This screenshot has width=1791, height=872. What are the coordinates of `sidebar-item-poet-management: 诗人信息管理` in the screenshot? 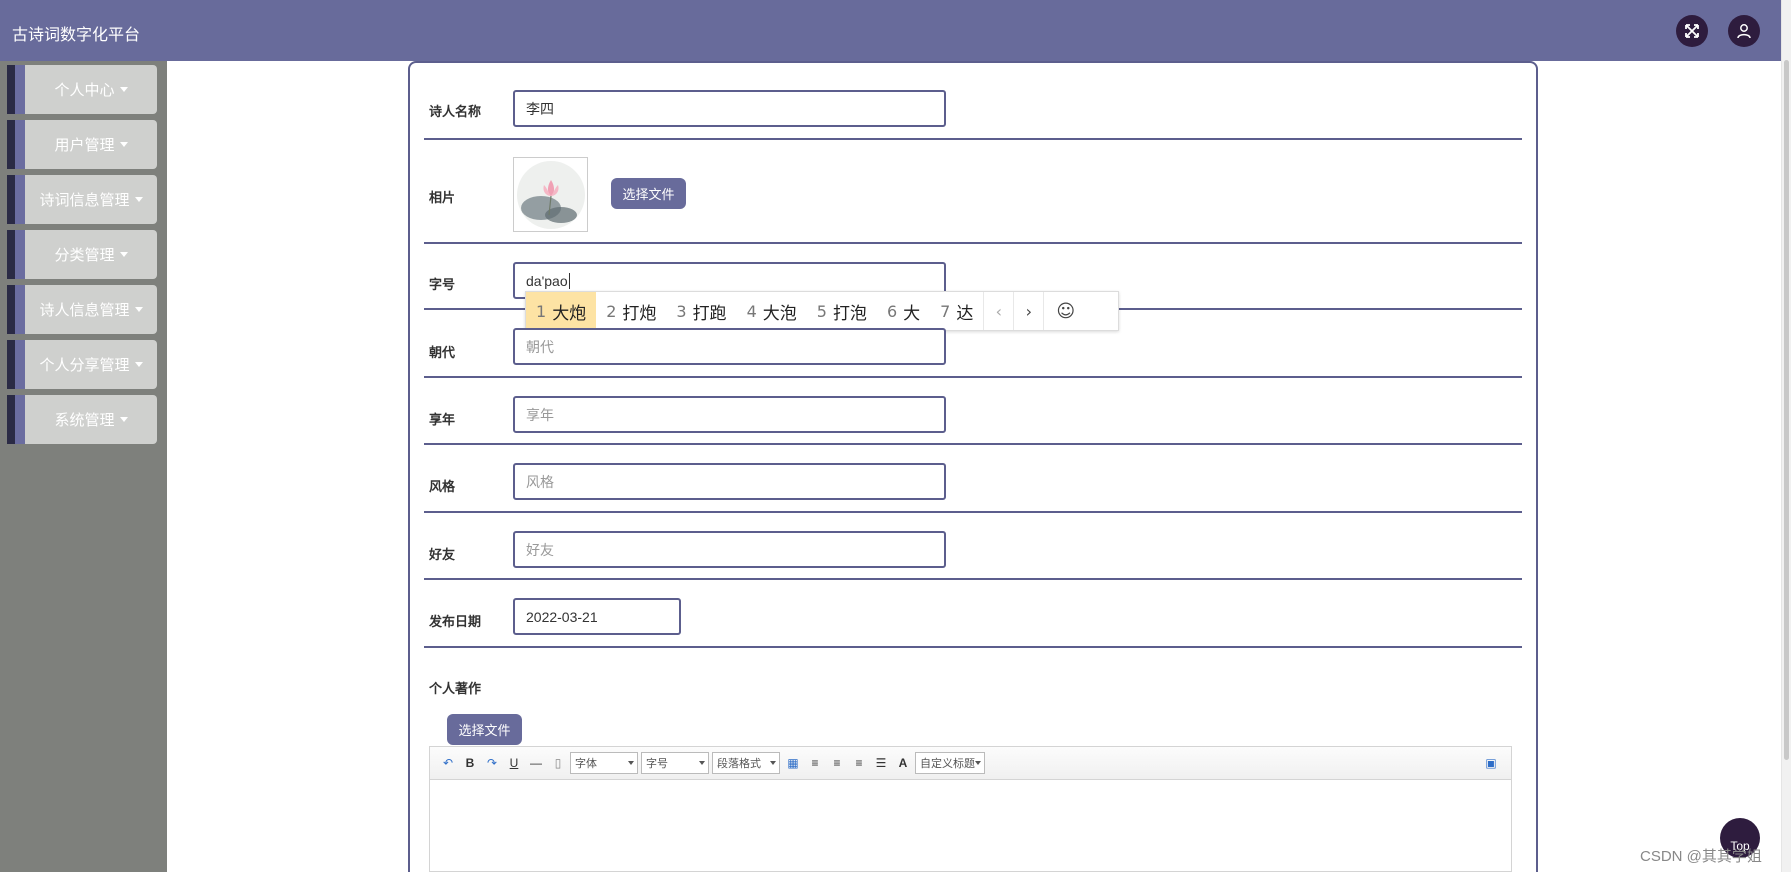 It's located at (82, 309).